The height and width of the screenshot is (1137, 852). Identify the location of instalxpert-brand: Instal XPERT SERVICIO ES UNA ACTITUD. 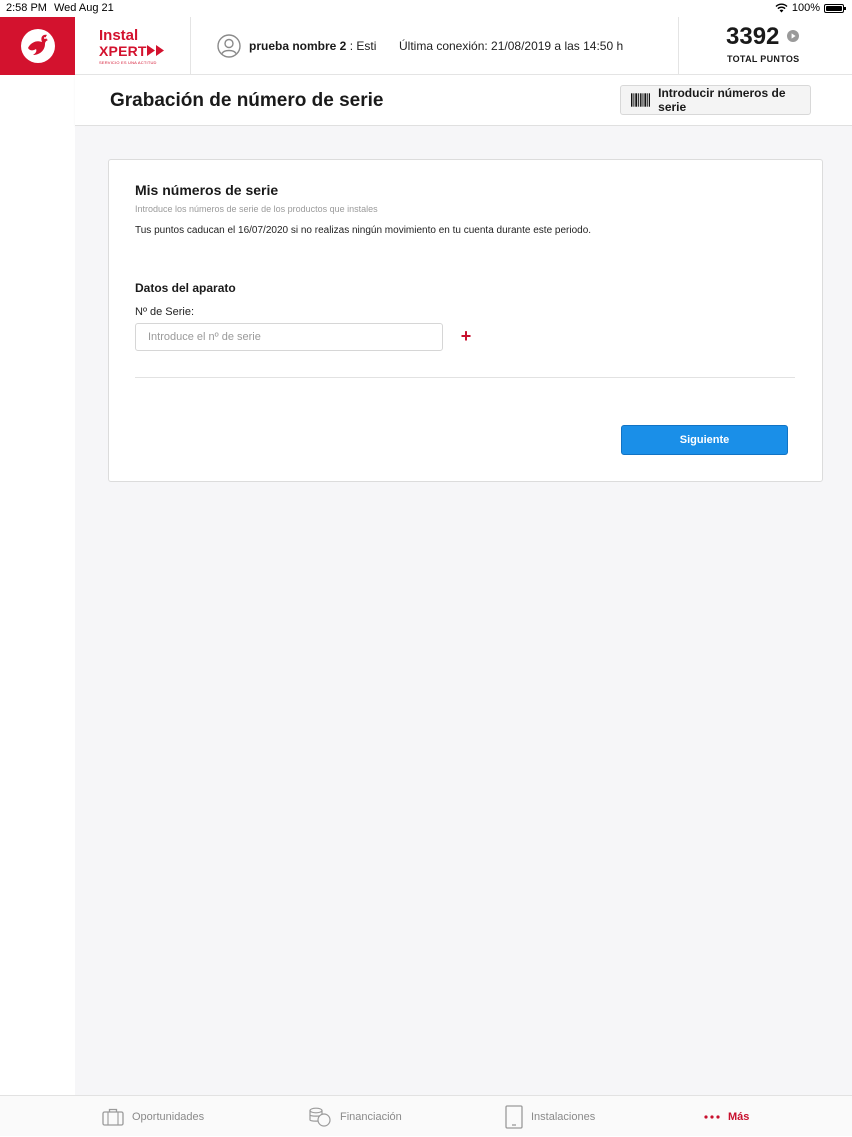
(133, 46).